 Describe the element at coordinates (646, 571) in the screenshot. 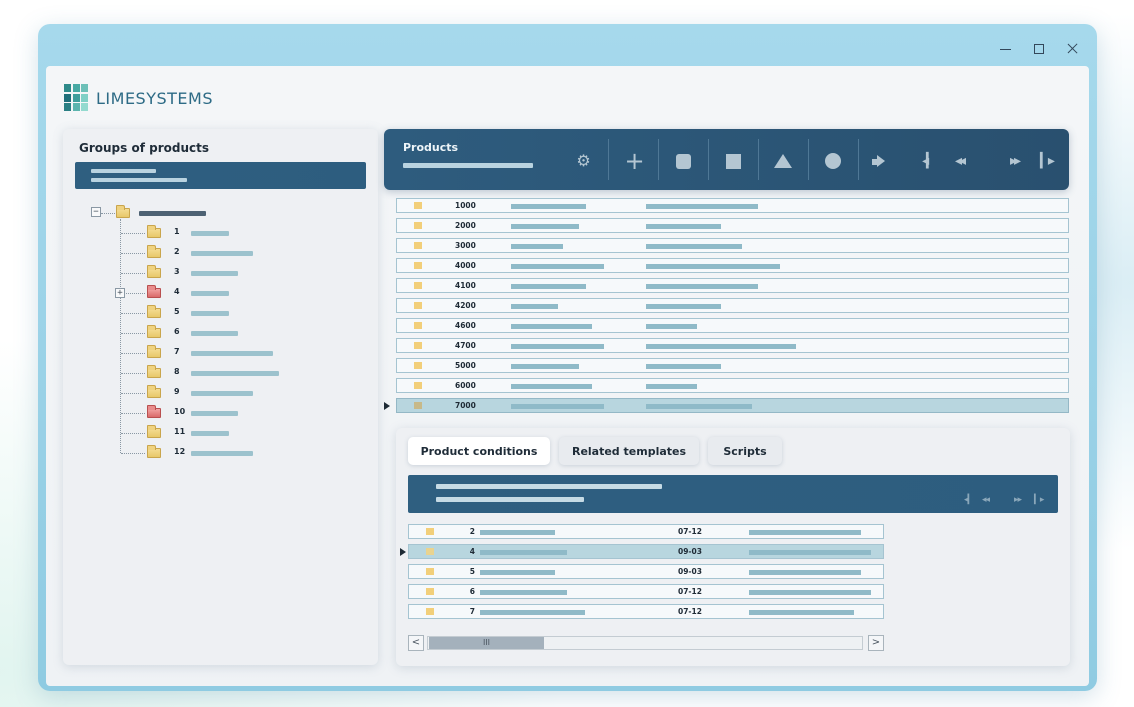

I see `table-row: 5 09-03` at that location.